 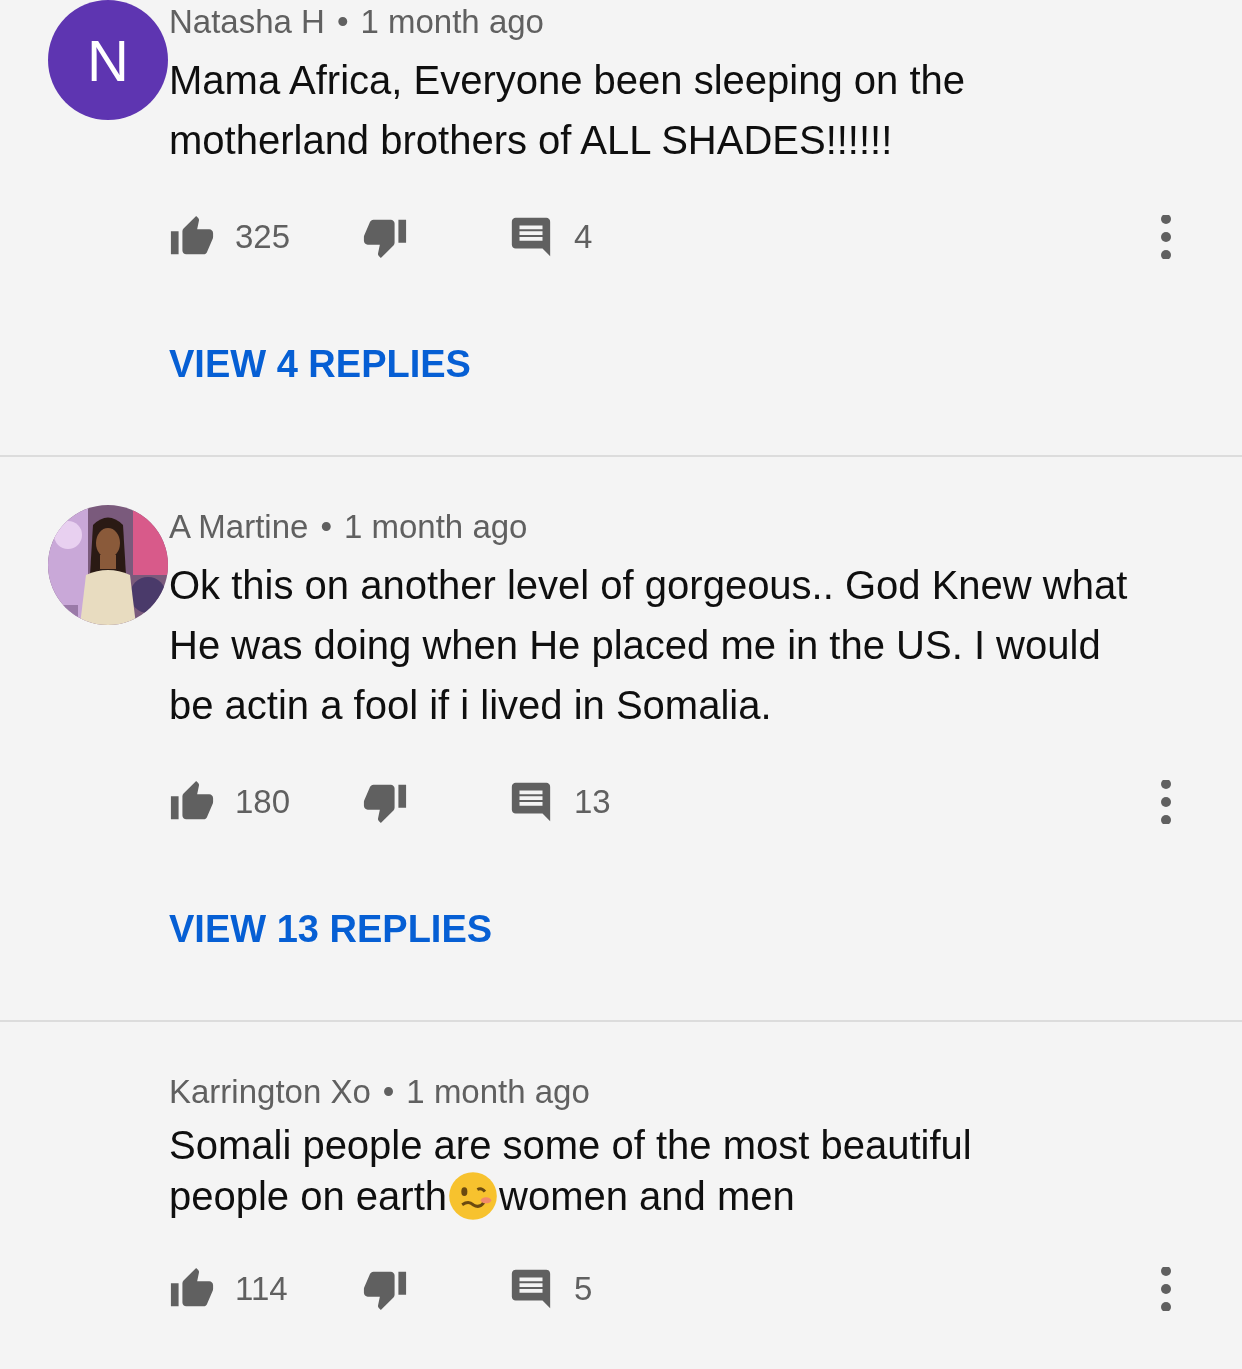 I want to click on comment-text: Ok this on another level of gorgeous.. God Knew what He was doing when He placed me in the US. I would be actin a fool if i lived in Somalia., so click(x=649, y=645).